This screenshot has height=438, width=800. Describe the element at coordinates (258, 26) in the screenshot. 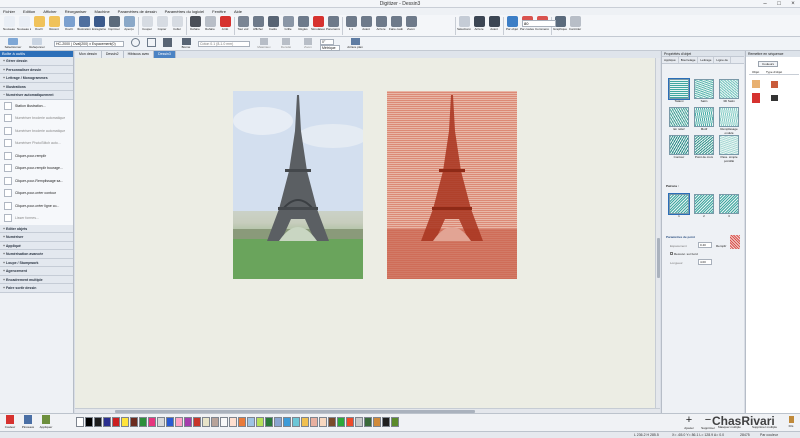

I see `ribbon-afficher-button: Afficher` at that location.